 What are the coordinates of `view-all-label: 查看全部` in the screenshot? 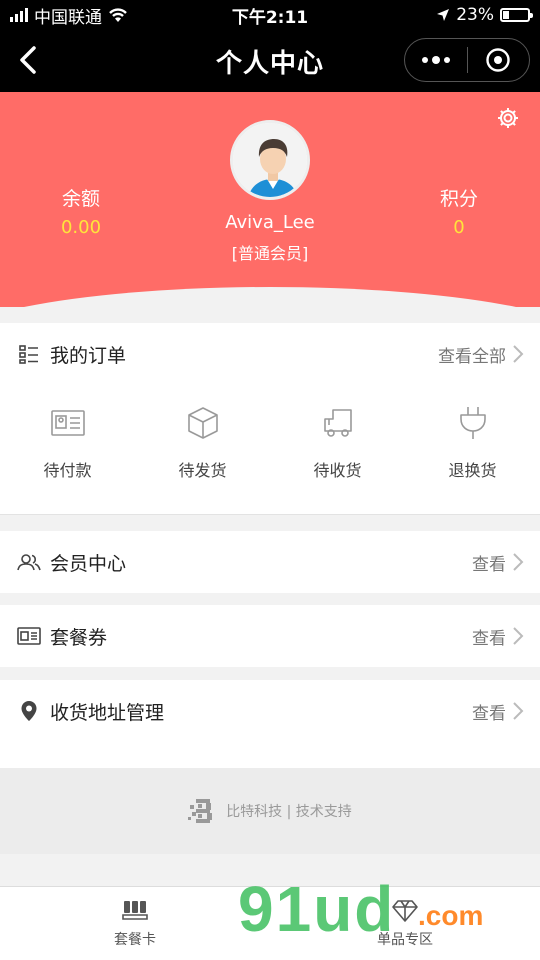 It's located at (472, 356).